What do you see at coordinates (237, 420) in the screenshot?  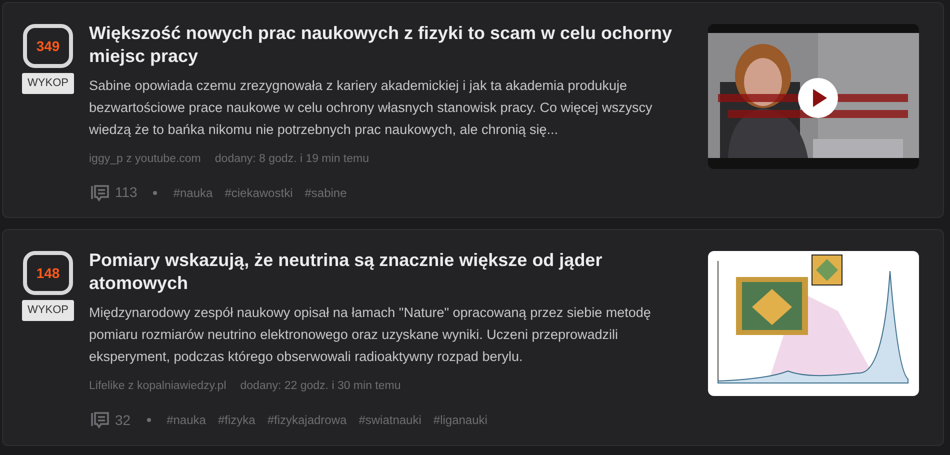 I see `tag-link: #fizyka` at bounding box center [237, 420].